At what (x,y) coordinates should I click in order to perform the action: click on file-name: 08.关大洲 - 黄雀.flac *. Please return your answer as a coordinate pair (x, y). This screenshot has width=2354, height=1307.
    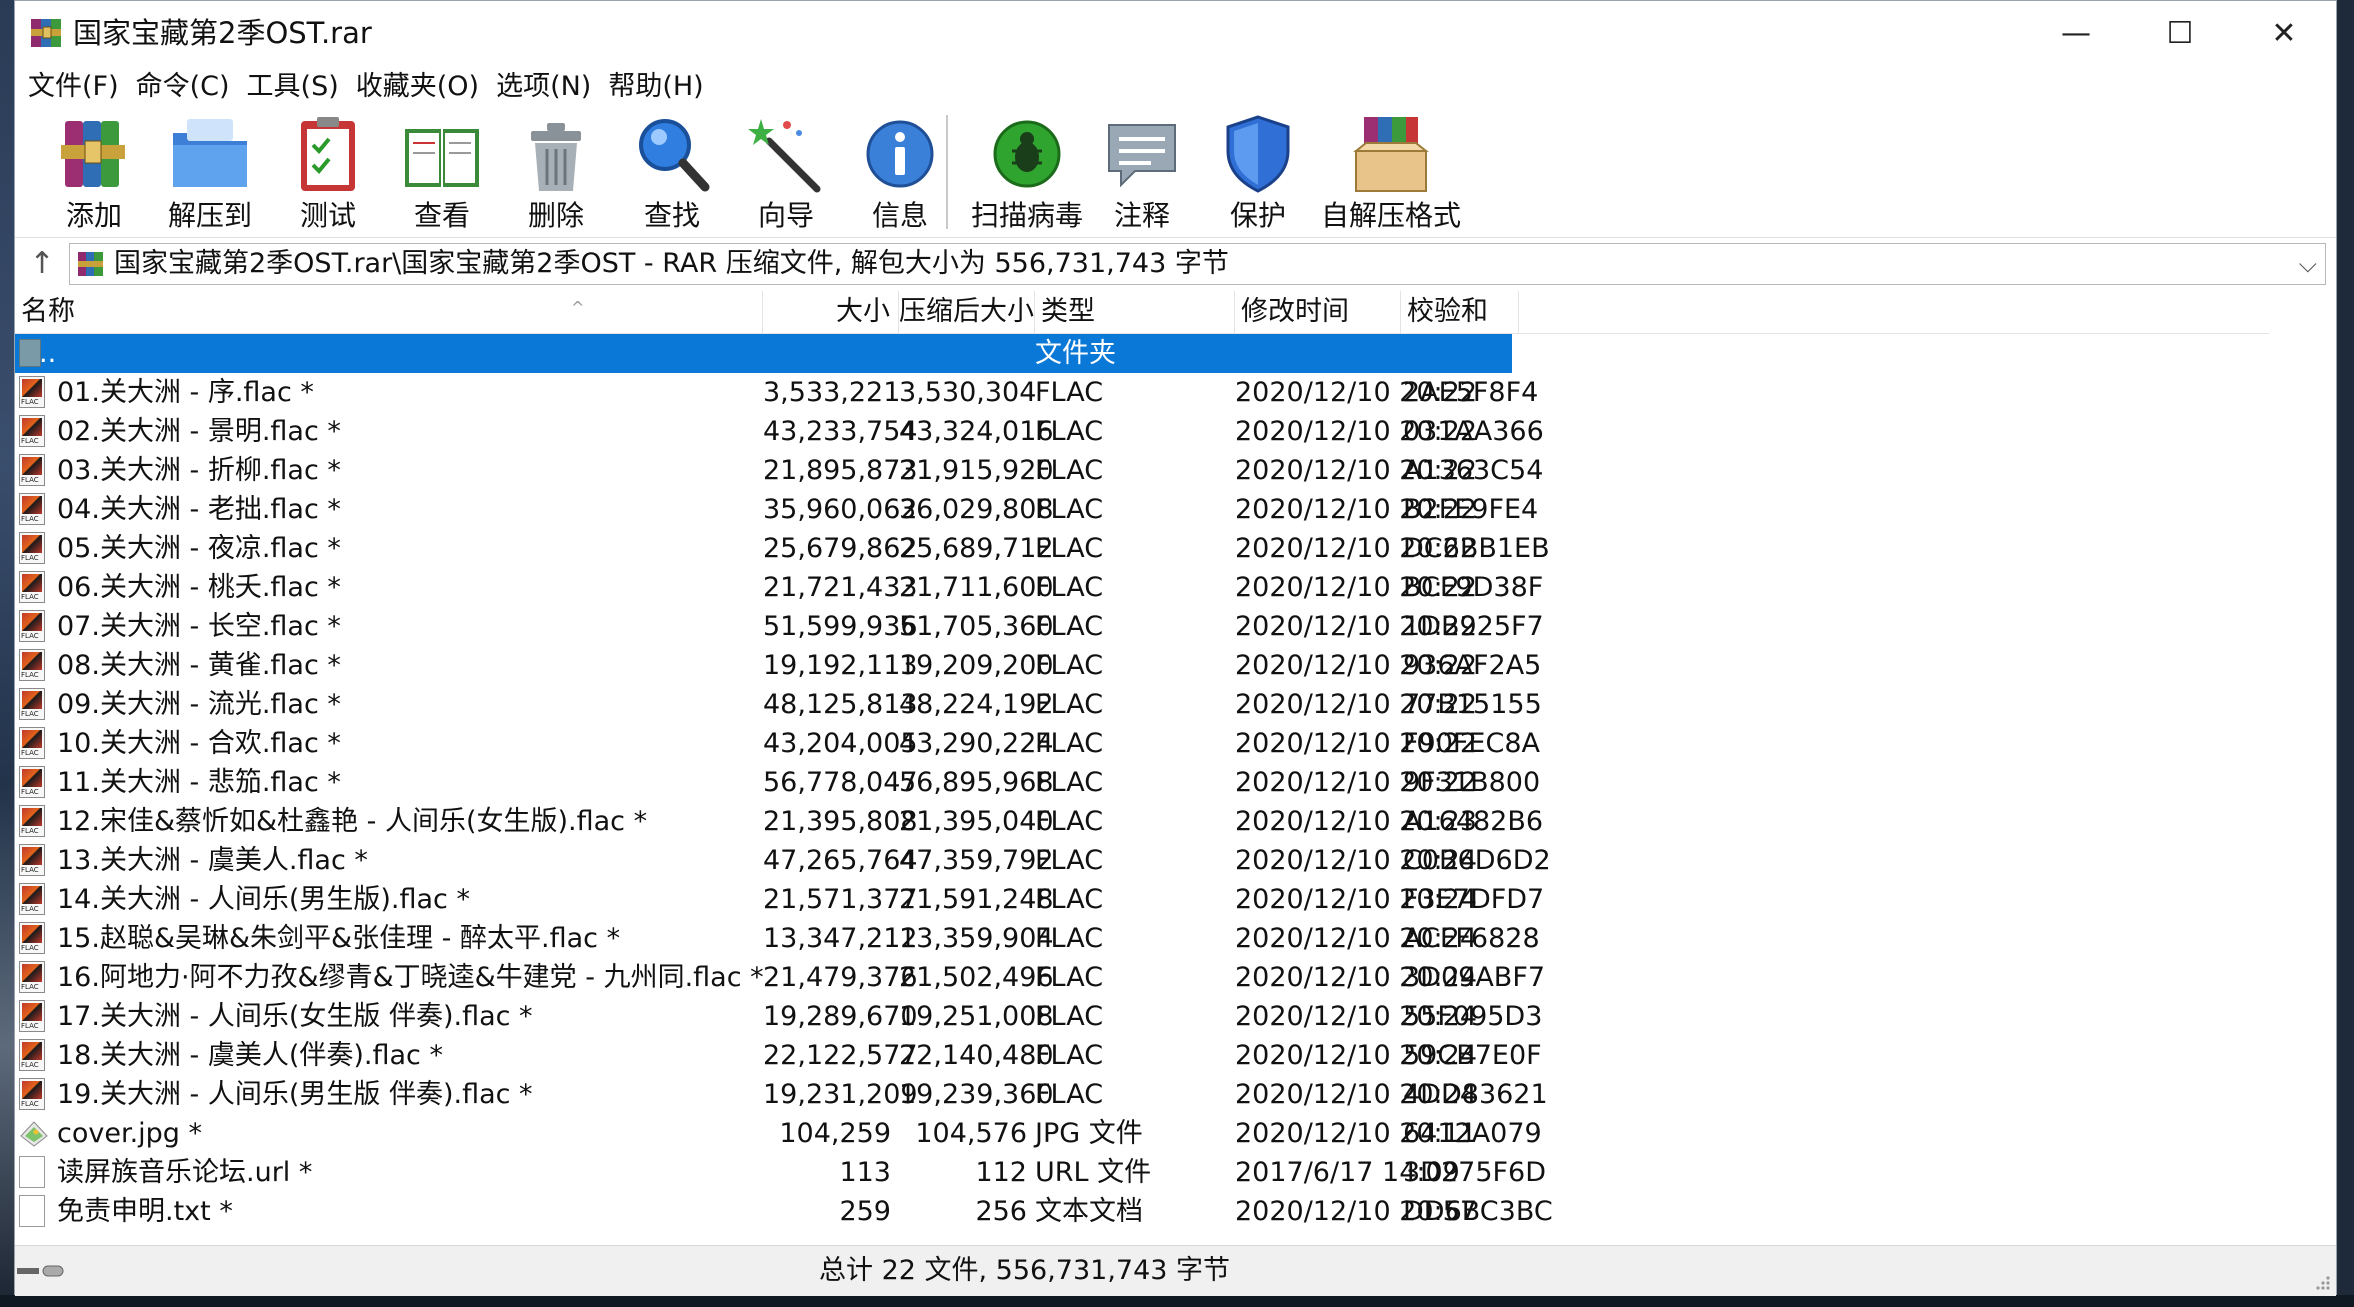
    Looking at the image, I should click on (199, 665).